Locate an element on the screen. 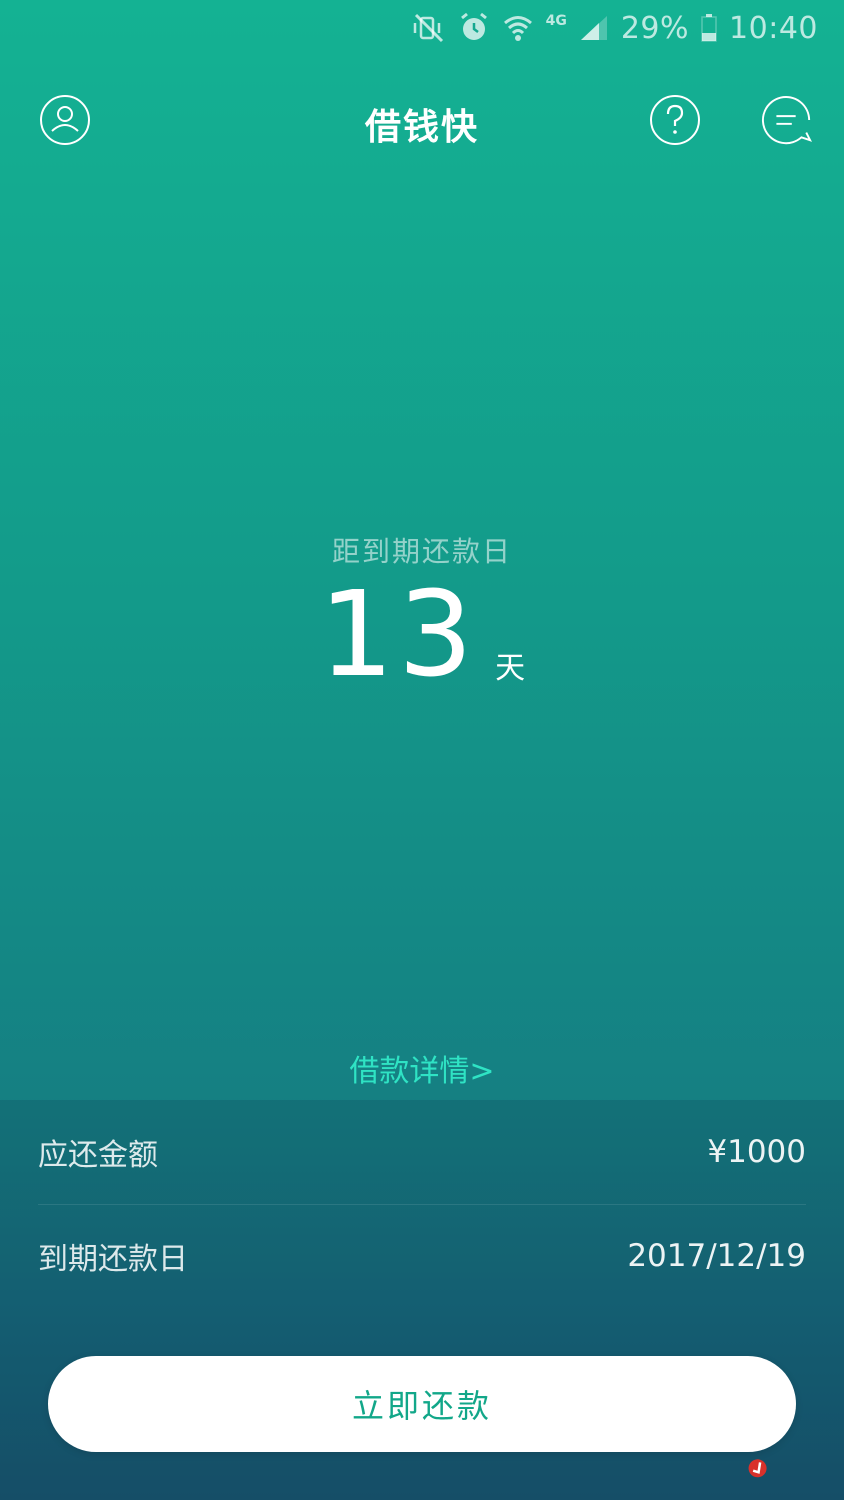  battery-percent: 29% is located at coordinates (655, 28).